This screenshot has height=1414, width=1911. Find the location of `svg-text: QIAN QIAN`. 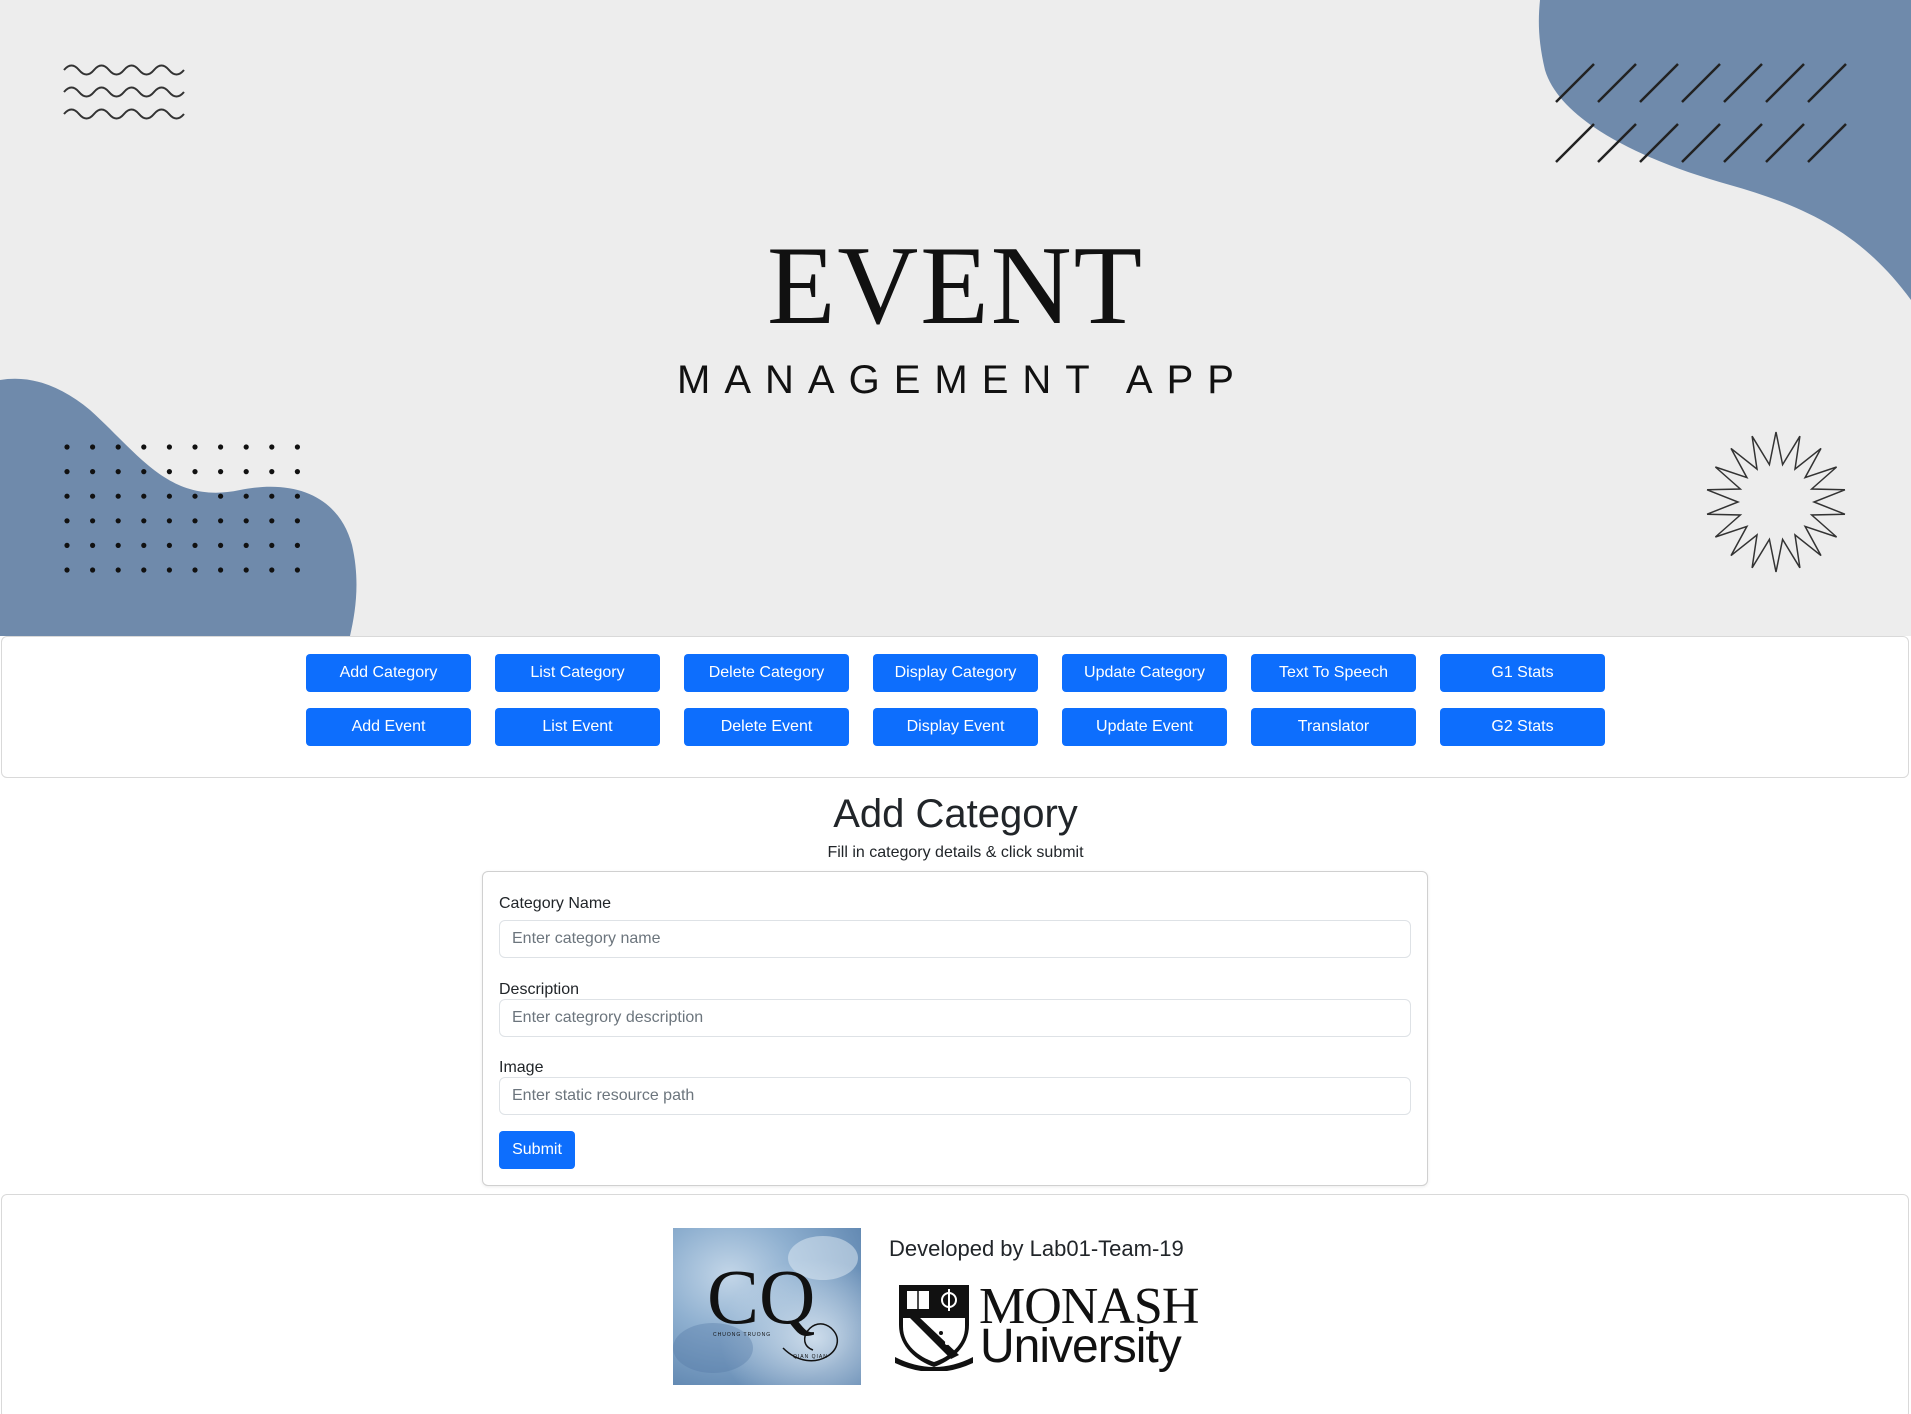

svg-text: QIAN QIAN is located at coordinates (810, 1357).